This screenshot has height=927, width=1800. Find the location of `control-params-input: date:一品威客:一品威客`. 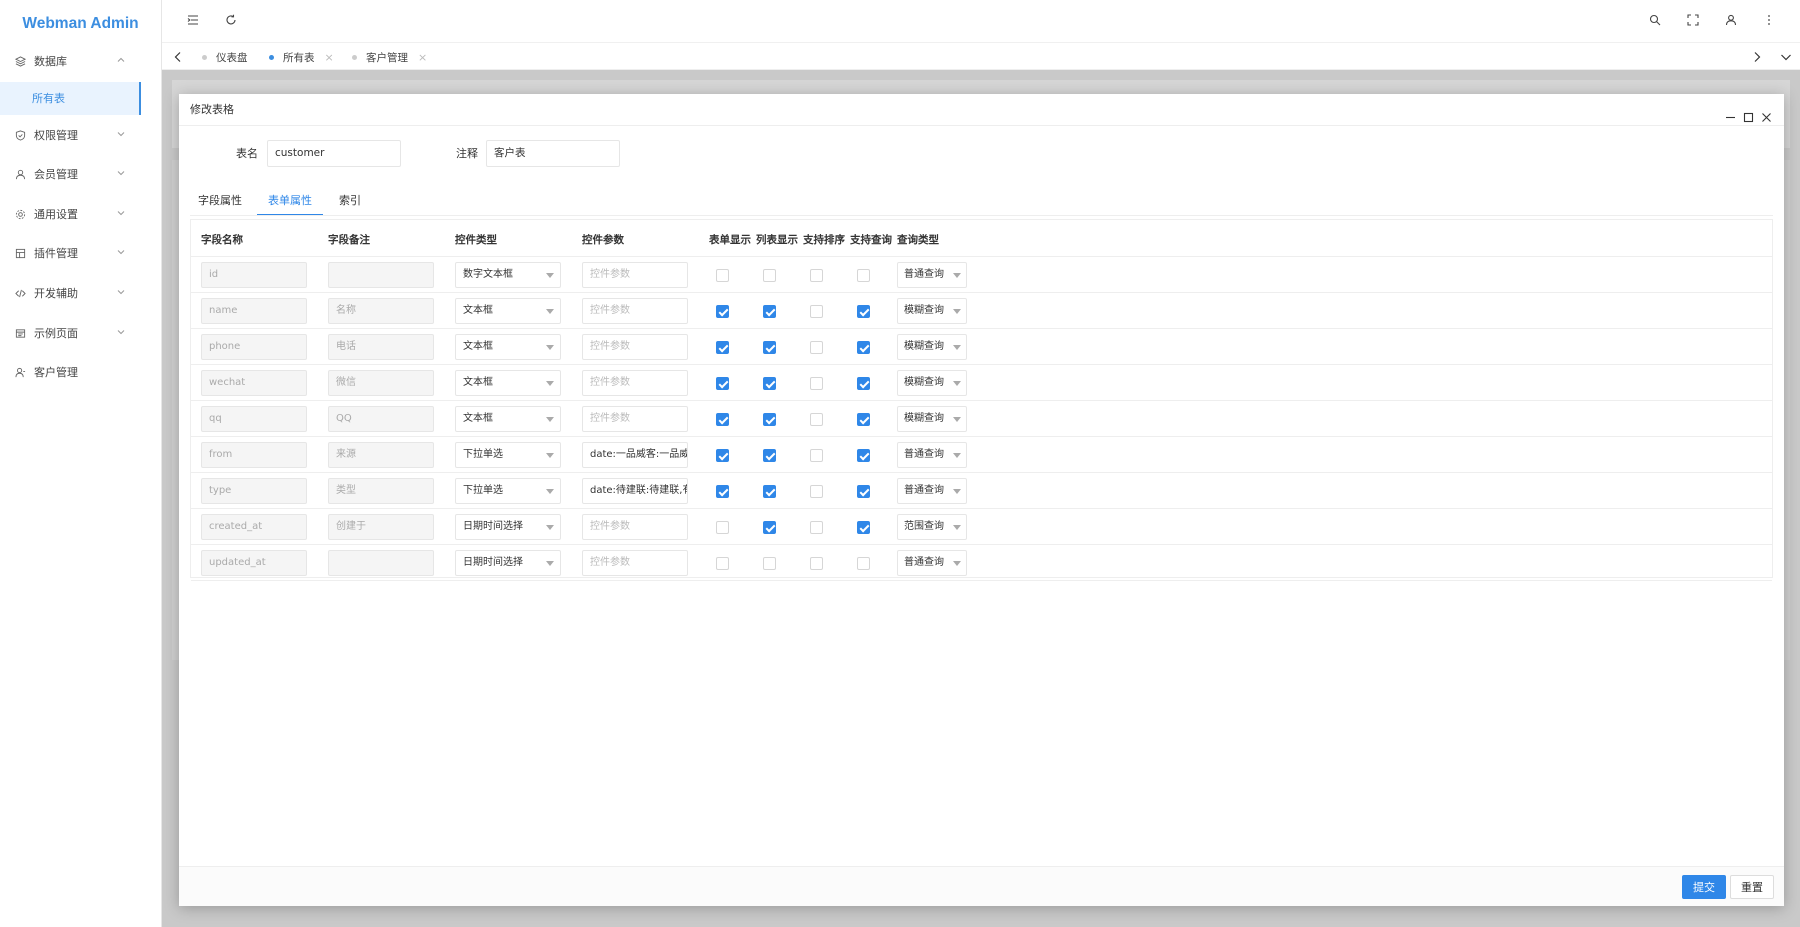

control-params-input: date:一品威客:一品威客 is located at coordinates (635, 455).